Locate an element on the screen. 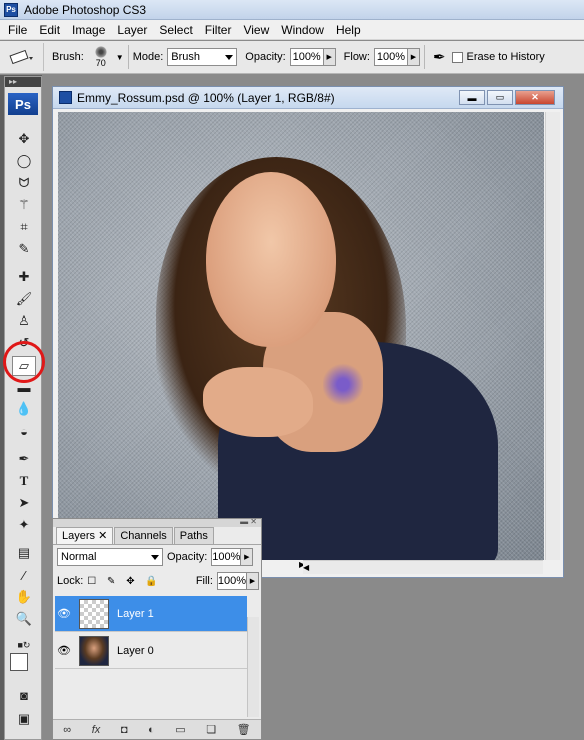 The image size is (584, 740). brush-dropdown-icon: ▼ is located at coordinates (120, 57).